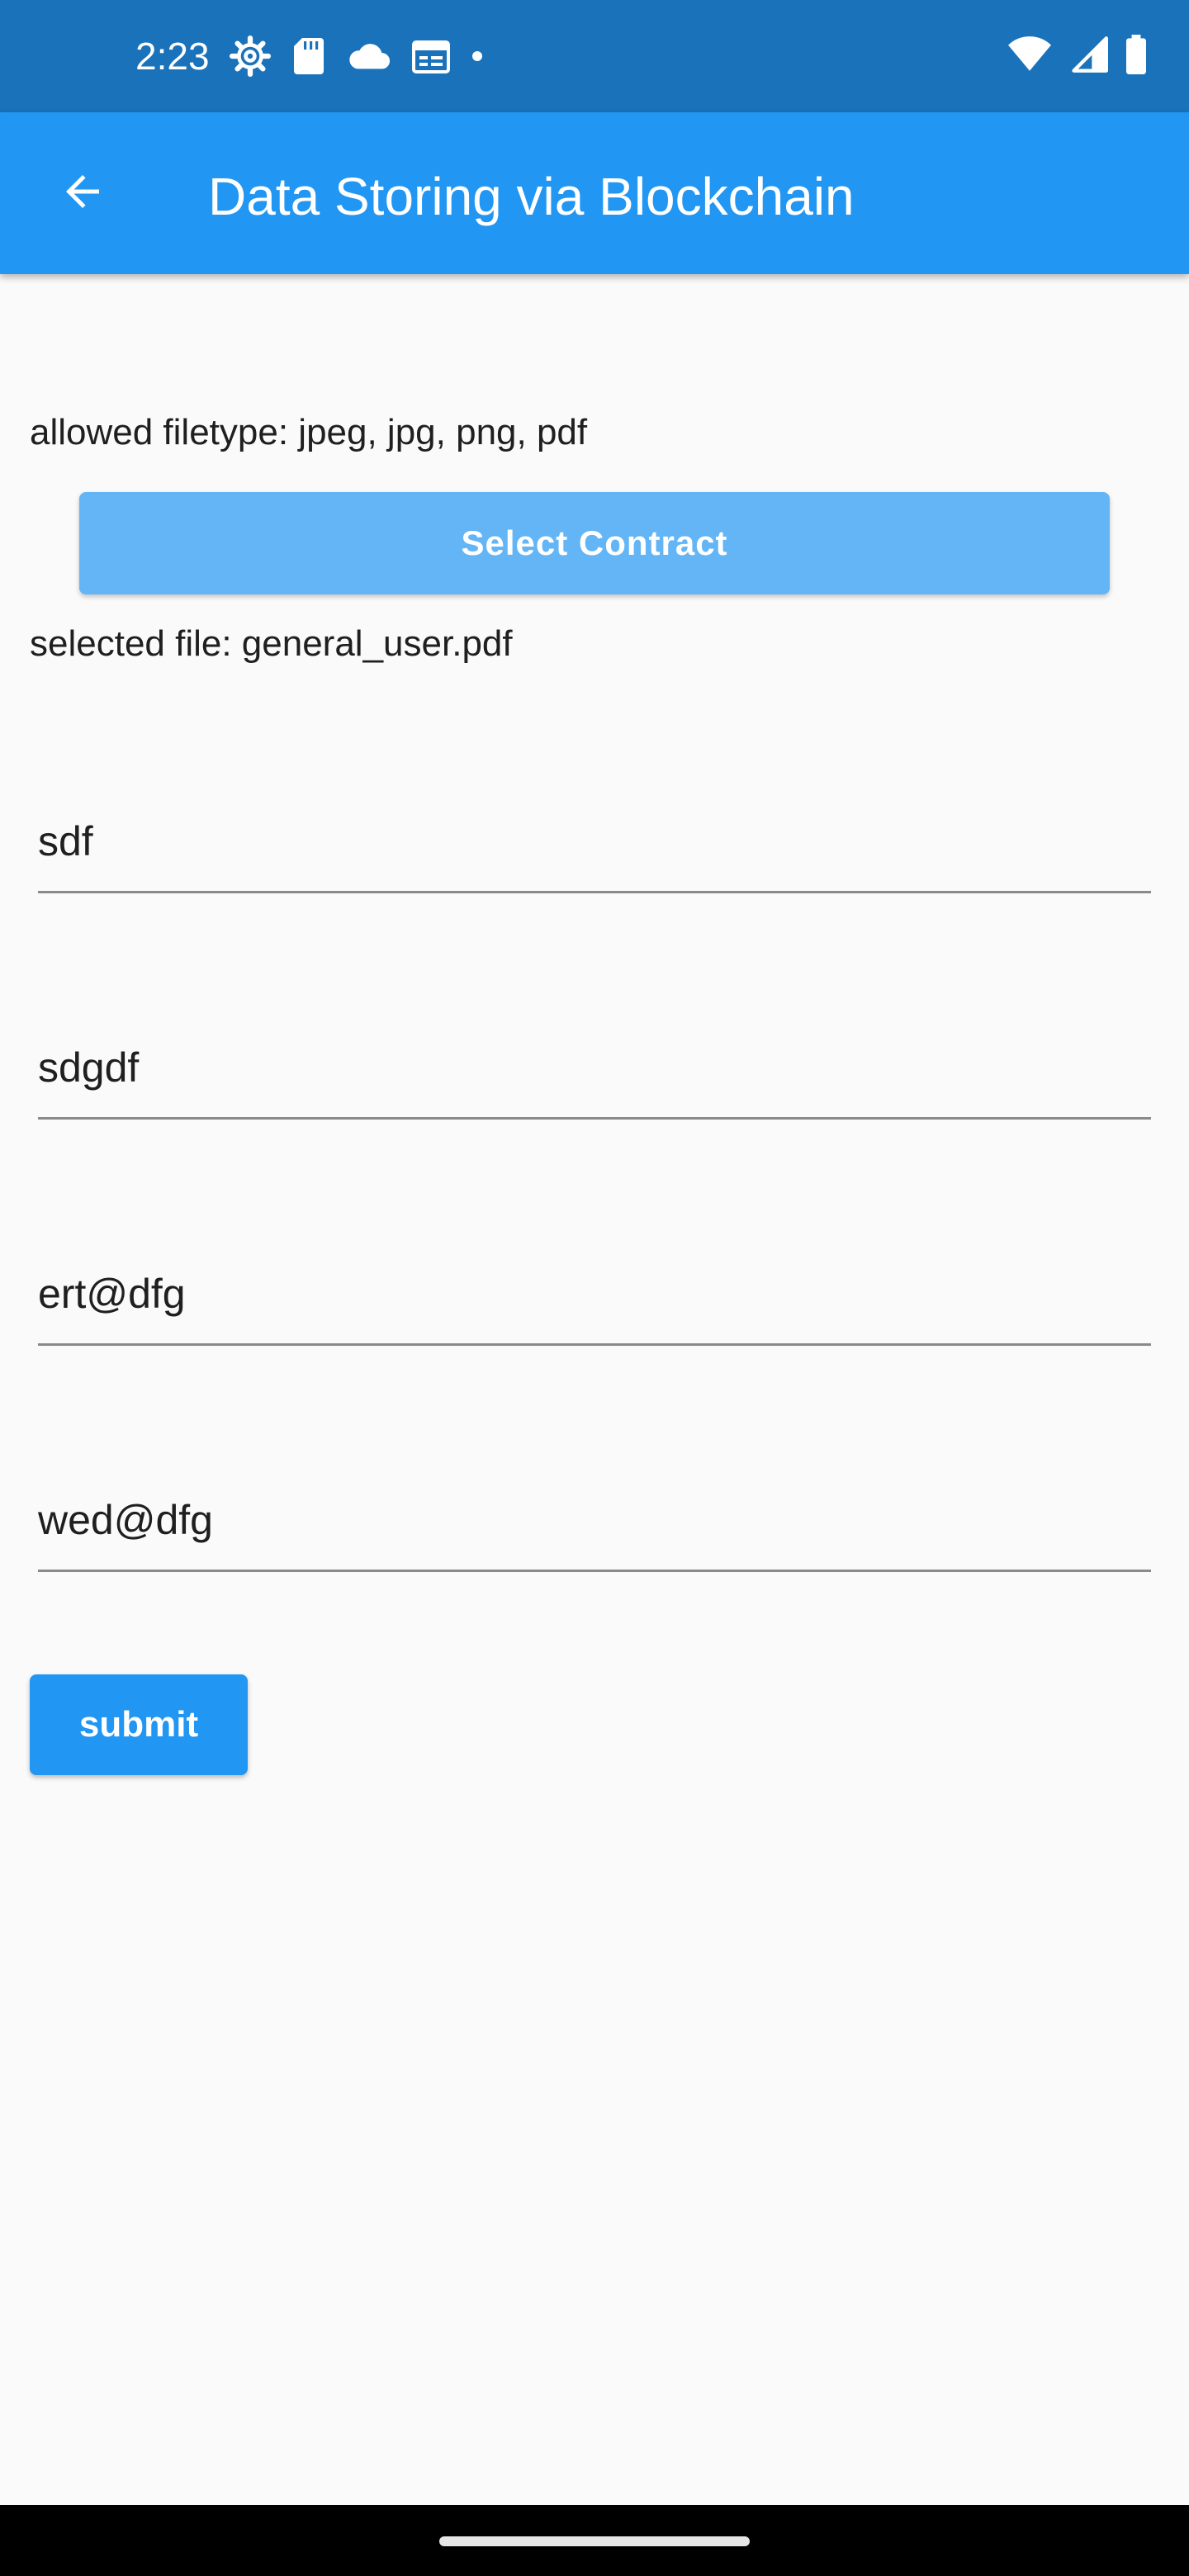 This screenshot has height=2576, width=1189. I want to click on arrow-back-icon, so click(82, 193).